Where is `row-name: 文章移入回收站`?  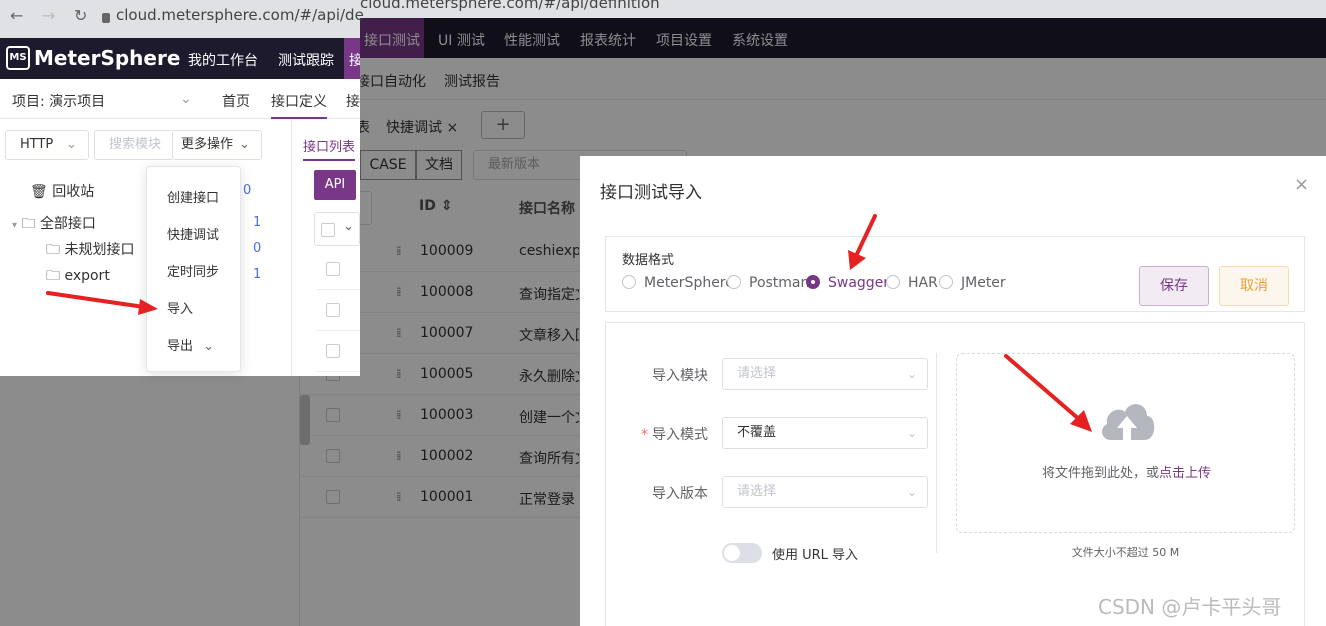 row-name: 文章移入回收站 is located at coordinates (549, 335).